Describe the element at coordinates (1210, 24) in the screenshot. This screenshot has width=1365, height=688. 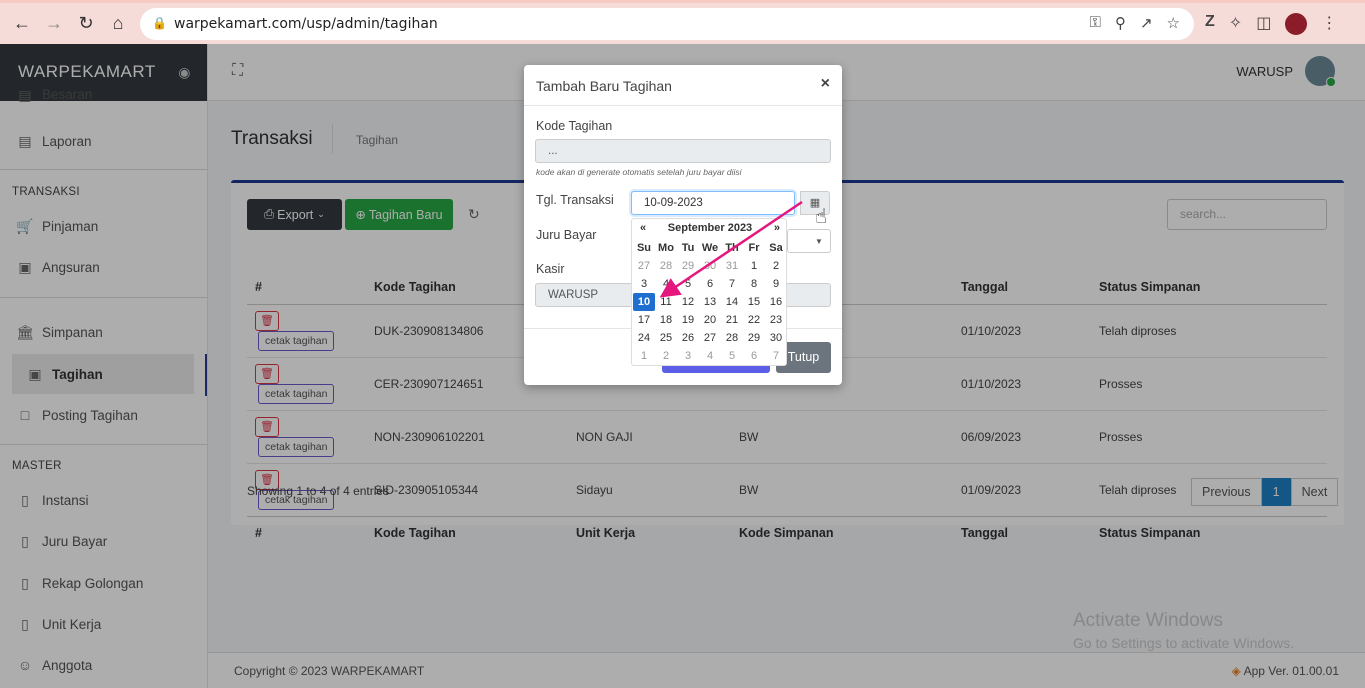
I see `extension-z-icon: Z` at that location.